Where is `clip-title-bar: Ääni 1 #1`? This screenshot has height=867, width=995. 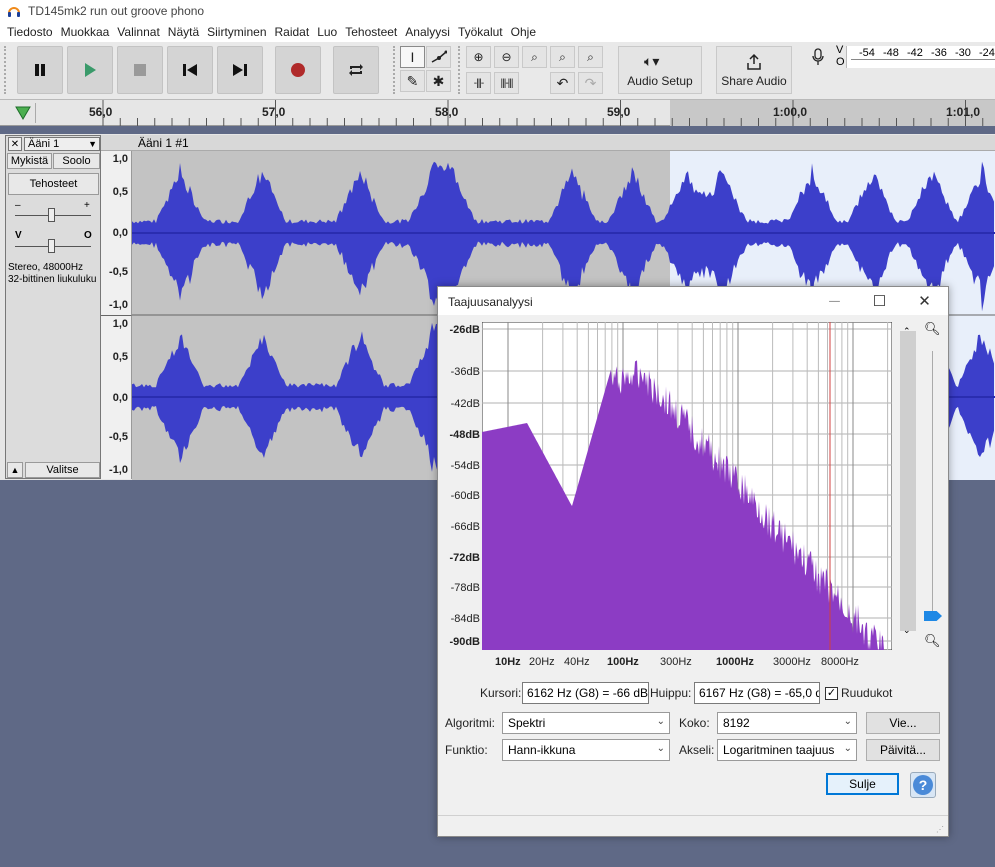
clip-title-bar: Ääni 1 #1 is located at coordinates (563, 143).